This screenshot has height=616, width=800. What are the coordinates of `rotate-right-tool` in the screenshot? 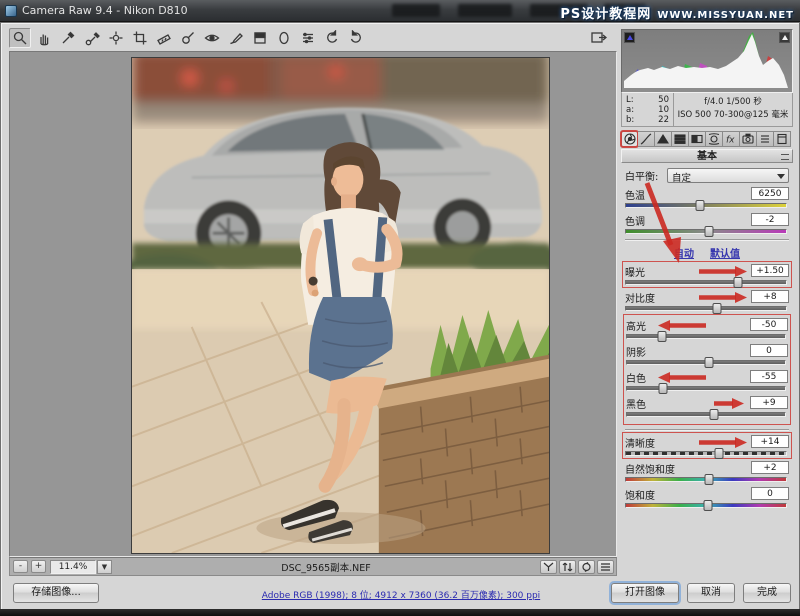 It's located at (356, 38).